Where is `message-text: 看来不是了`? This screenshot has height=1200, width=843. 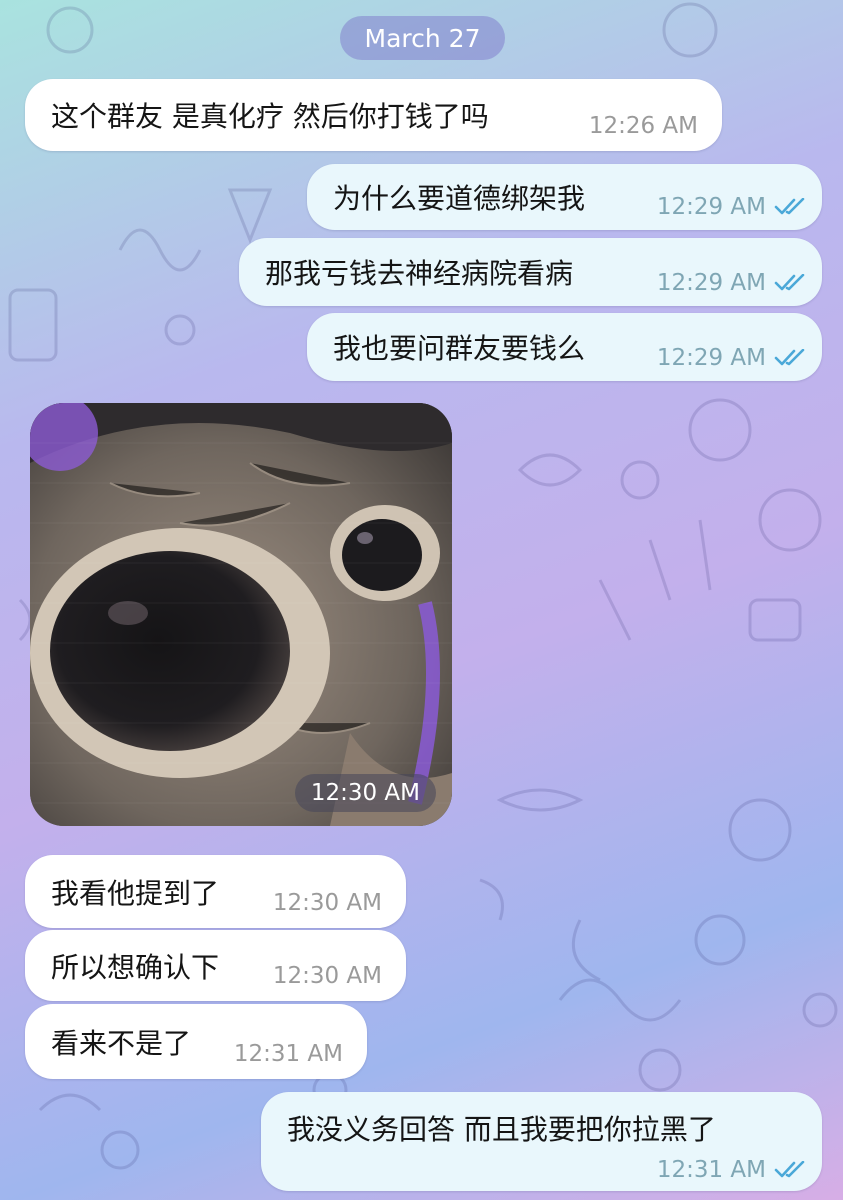
message-text: 看来不是了 is located at coordinates (121, 1043).